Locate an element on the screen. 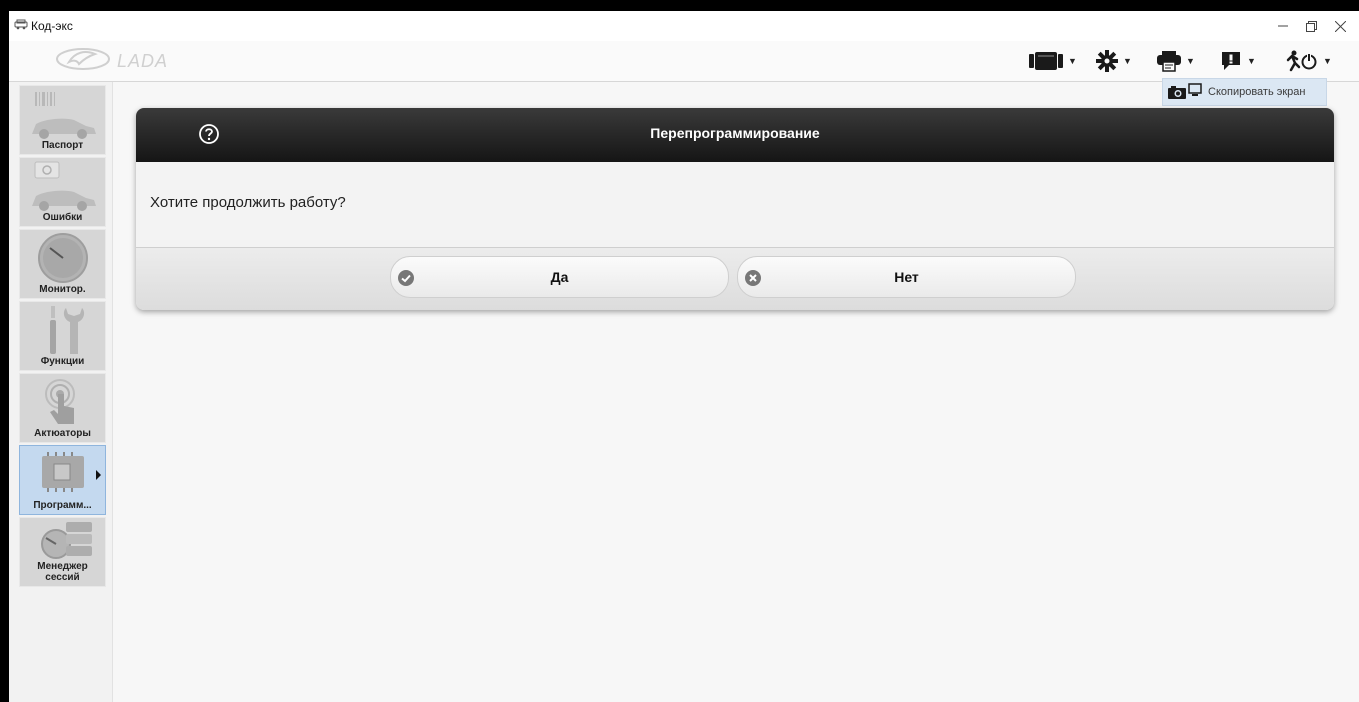  info-icon is located at coordinates (1231, 61).